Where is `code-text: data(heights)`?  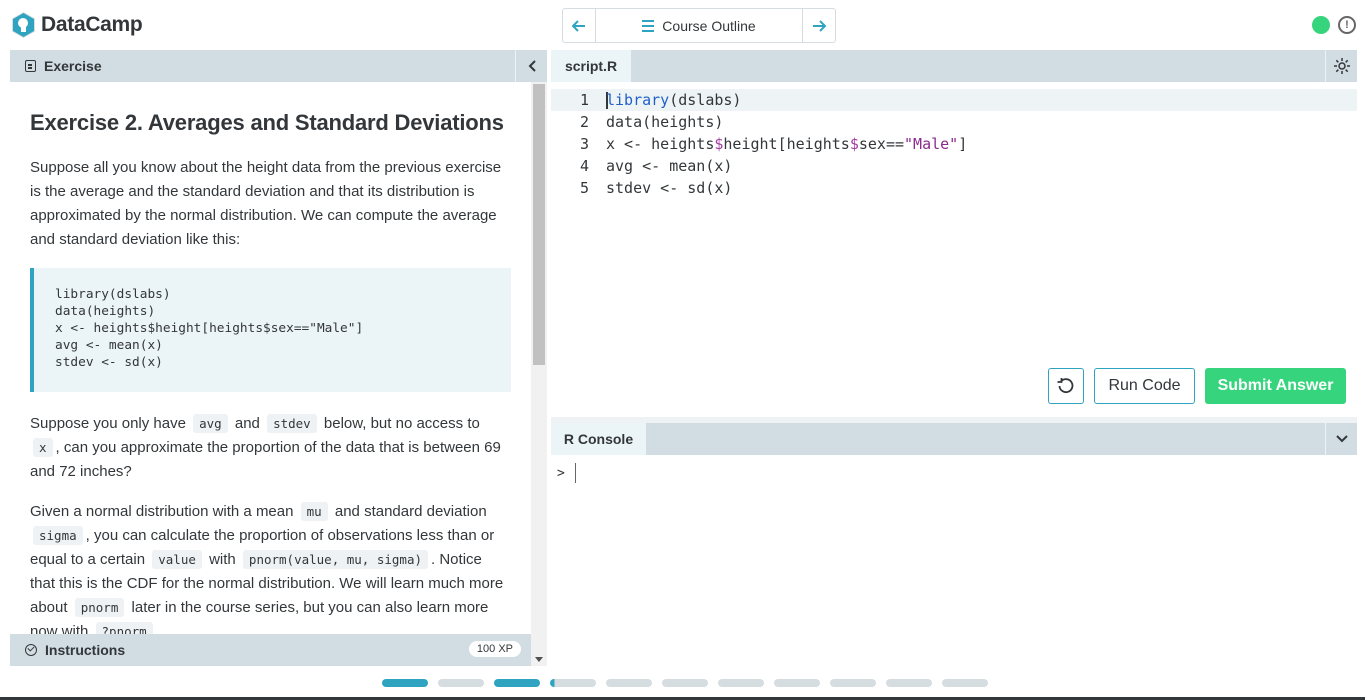
code-text: data(heights) is located at coordinates (664, 122).